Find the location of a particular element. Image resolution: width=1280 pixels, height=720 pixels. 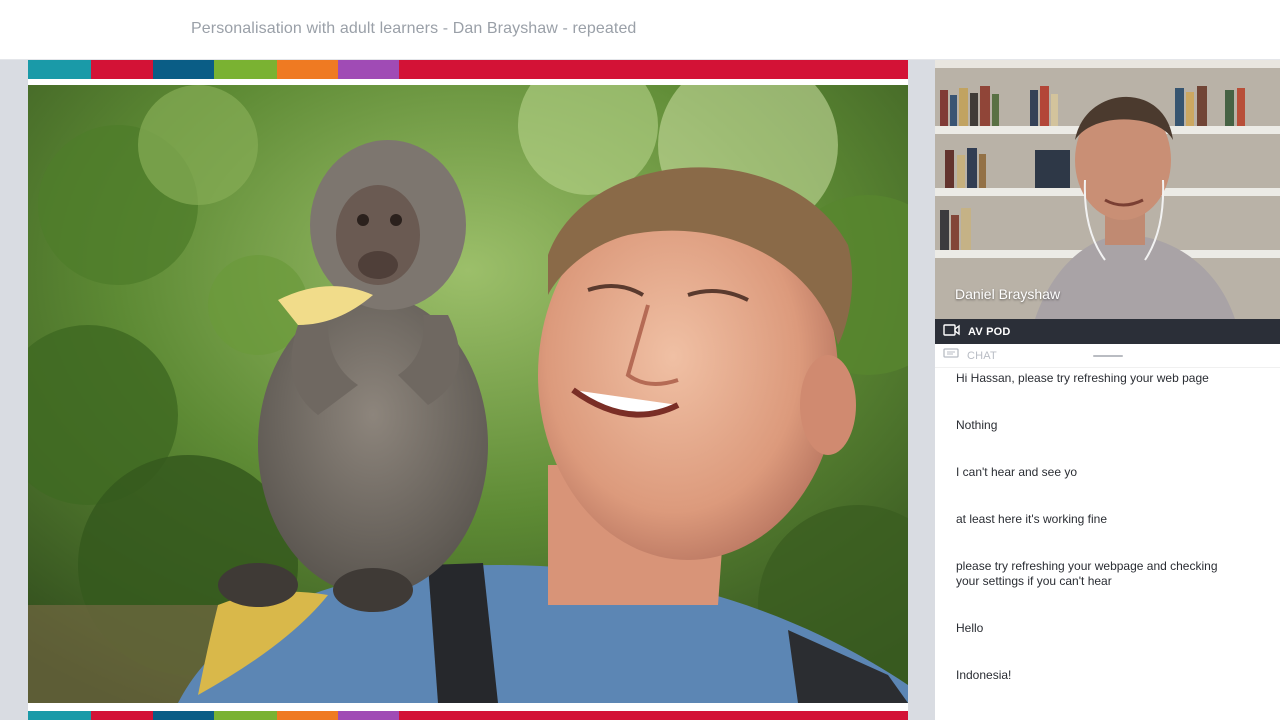

chat-header: CHAT is located at coordinates (1107, 356).